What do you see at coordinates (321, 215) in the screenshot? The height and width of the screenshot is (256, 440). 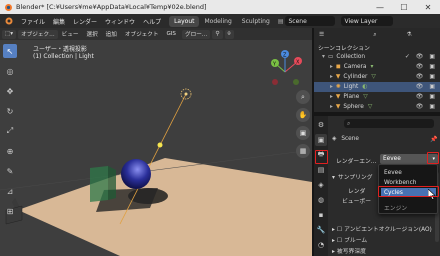 I see `object-tab-icon: ▪` at bounding box center [321, 215].